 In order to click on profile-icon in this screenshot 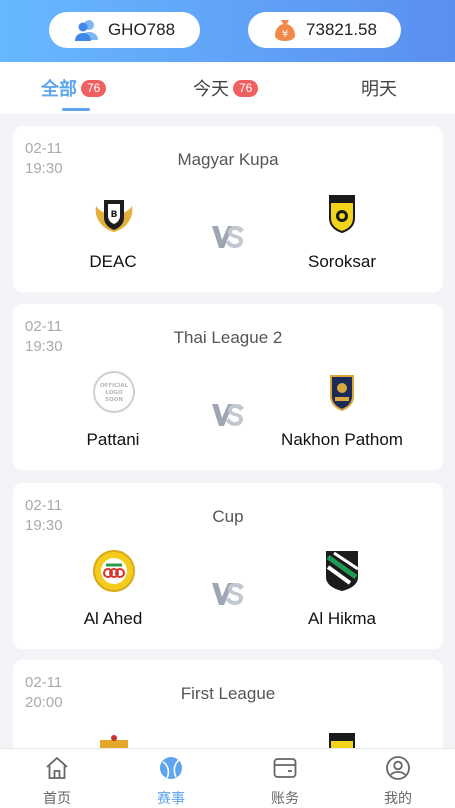, I will do `click(398, 768)`.